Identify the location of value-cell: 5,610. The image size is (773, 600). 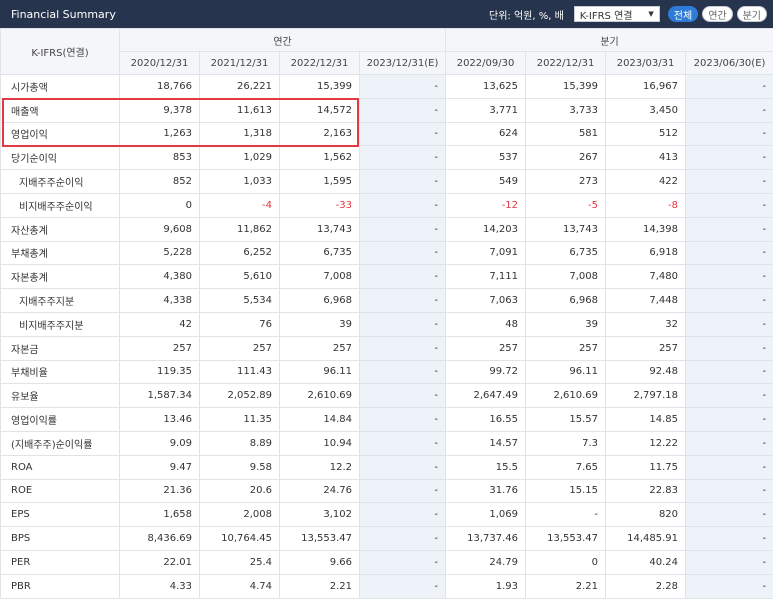
(239, 277).